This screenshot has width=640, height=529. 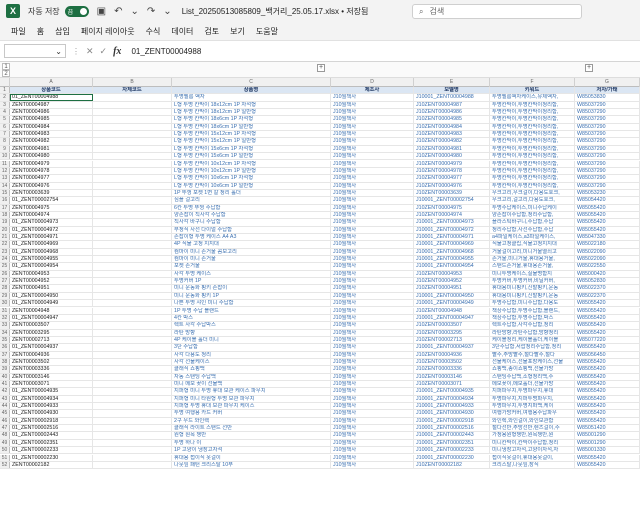 I want to click on cell: 2구 우드 와인렉, so click(x=251, y=421).